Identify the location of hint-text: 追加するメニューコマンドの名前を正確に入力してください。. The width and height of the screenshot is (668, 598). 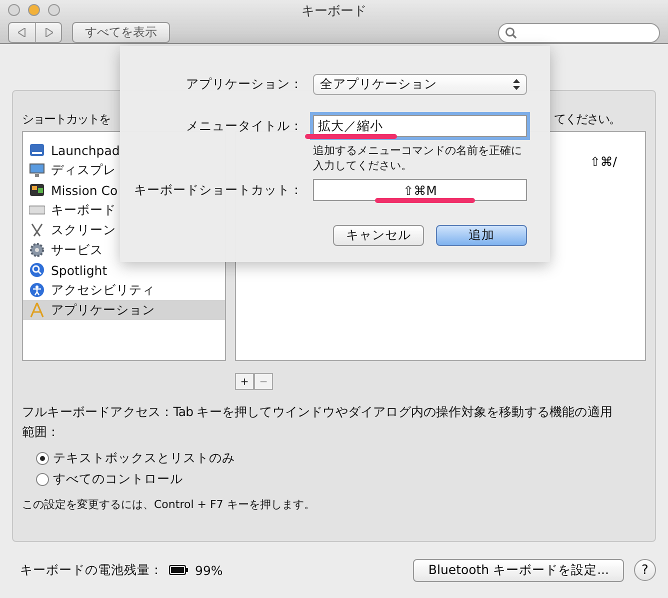
(418, 158).